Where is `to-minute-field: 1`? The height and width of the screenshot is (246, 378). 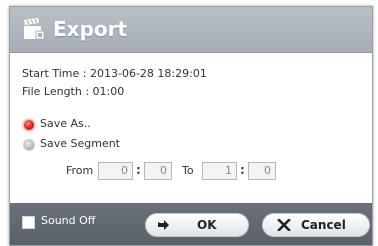 to-minute-field: 1 is located at coordinates (219, 171).